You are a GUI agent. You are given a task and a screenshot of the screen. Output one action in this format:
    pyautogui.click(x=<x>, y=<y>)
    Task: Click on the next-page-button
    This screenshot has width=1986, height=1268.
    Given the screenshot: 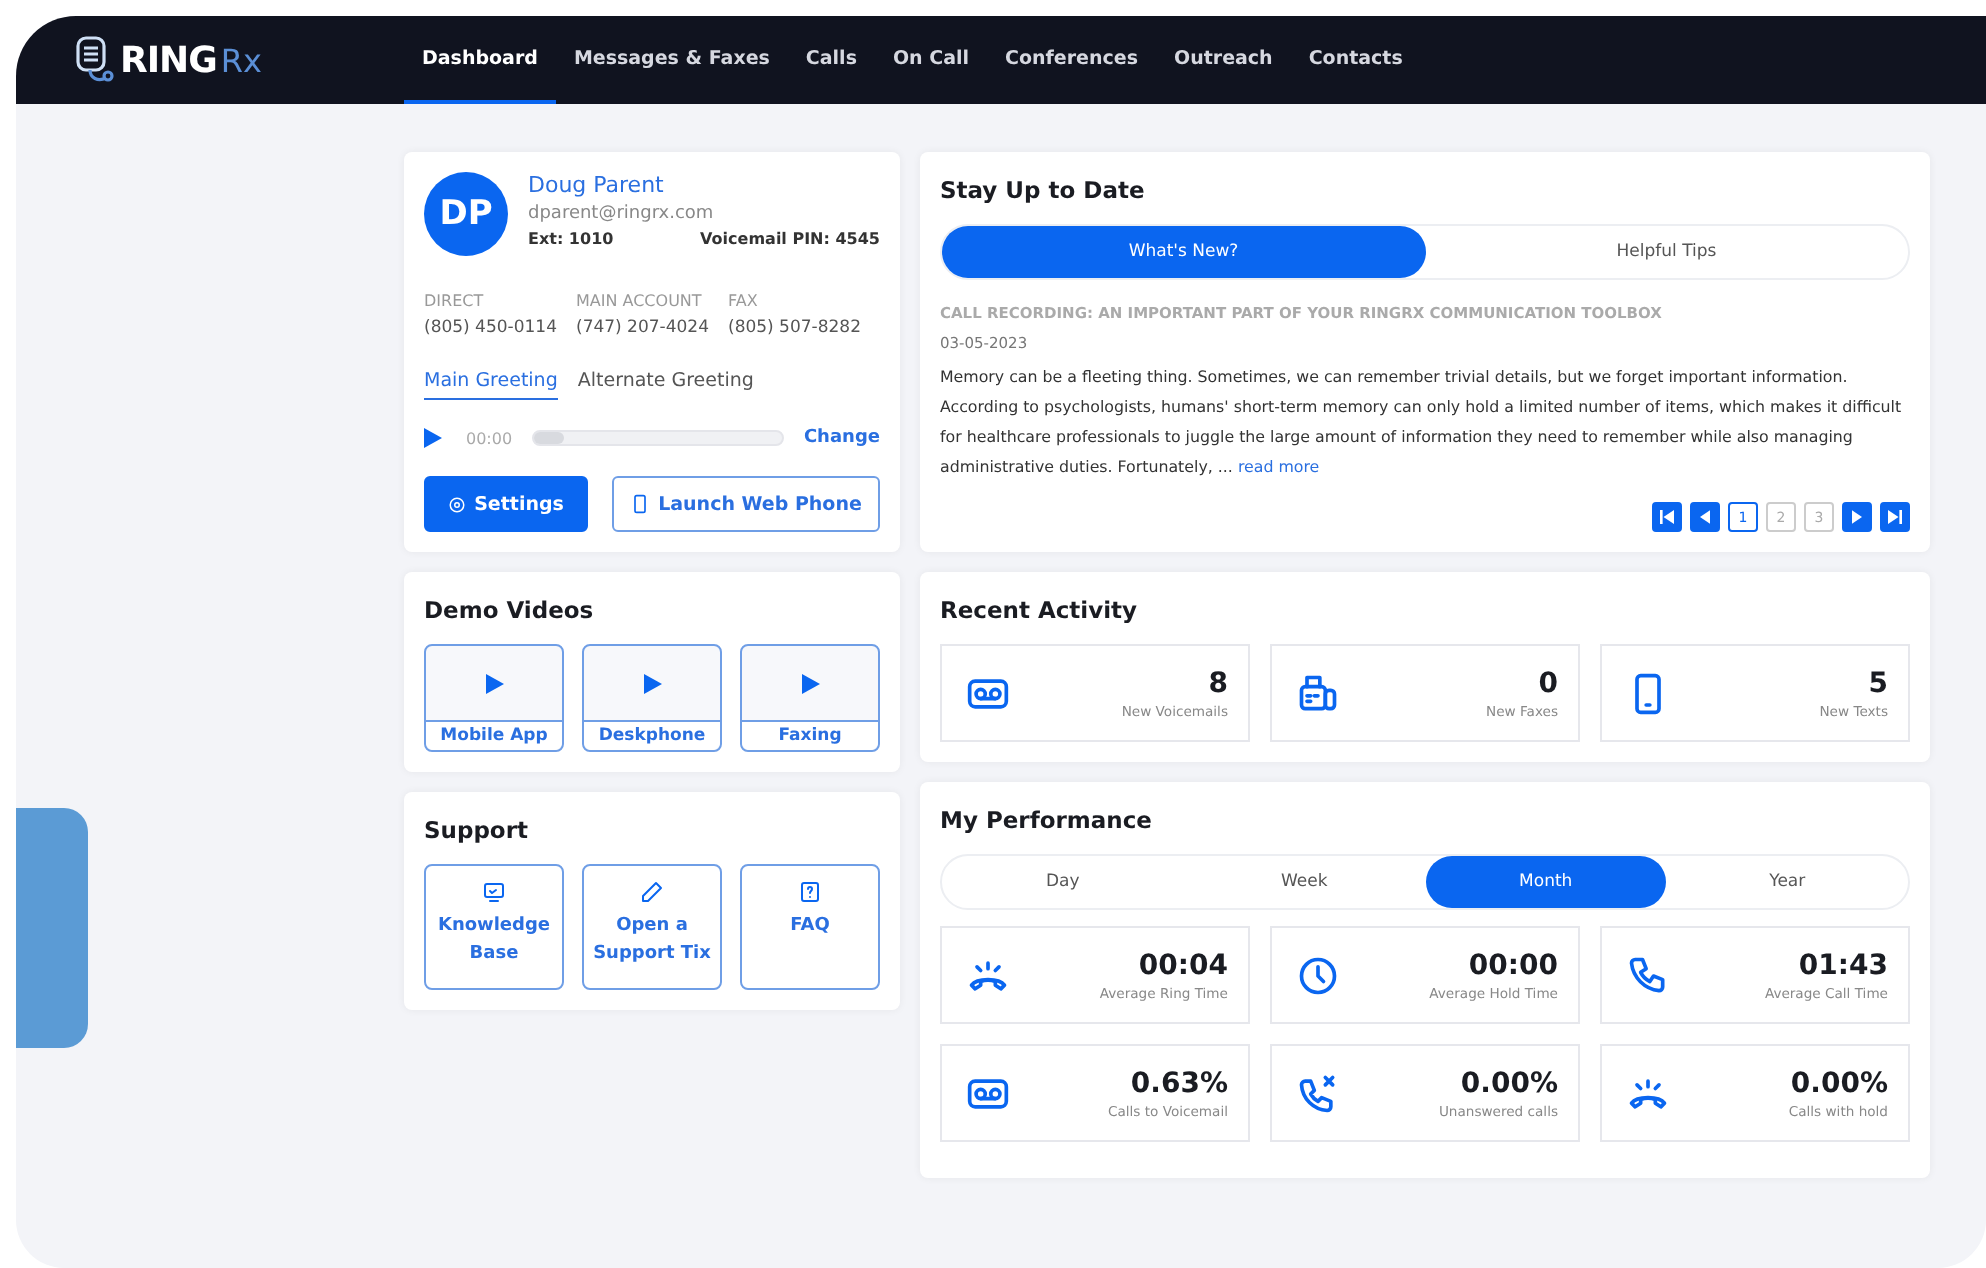 What is the action you would take?
    pyautogui.click(x=1857, y=517)
    